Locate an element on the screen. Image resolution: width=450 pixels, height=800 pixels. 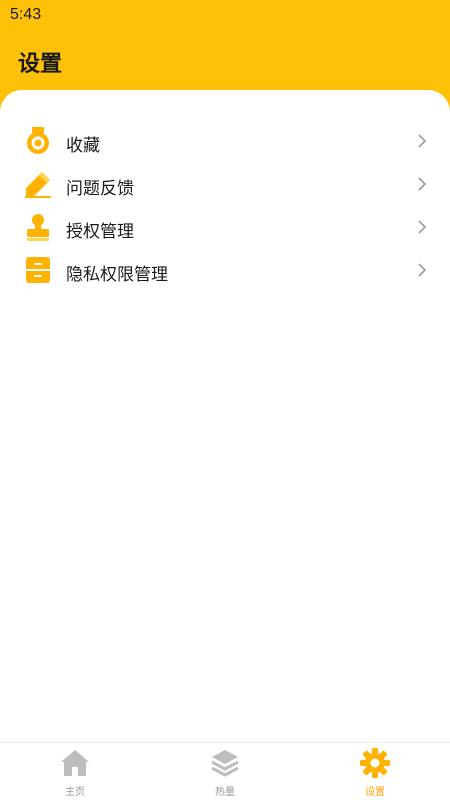
home-icon is located at coordinates (75, 763).